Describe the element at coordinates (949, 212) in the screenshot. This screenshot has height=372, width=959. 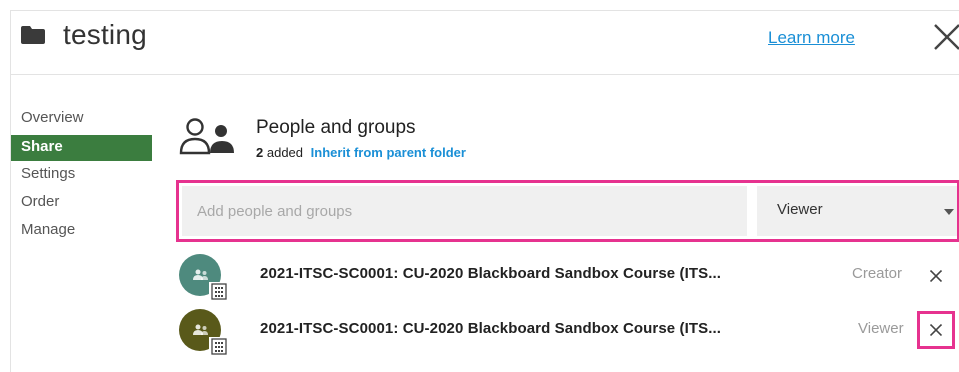
I see `chevron-down-icon` at that location.